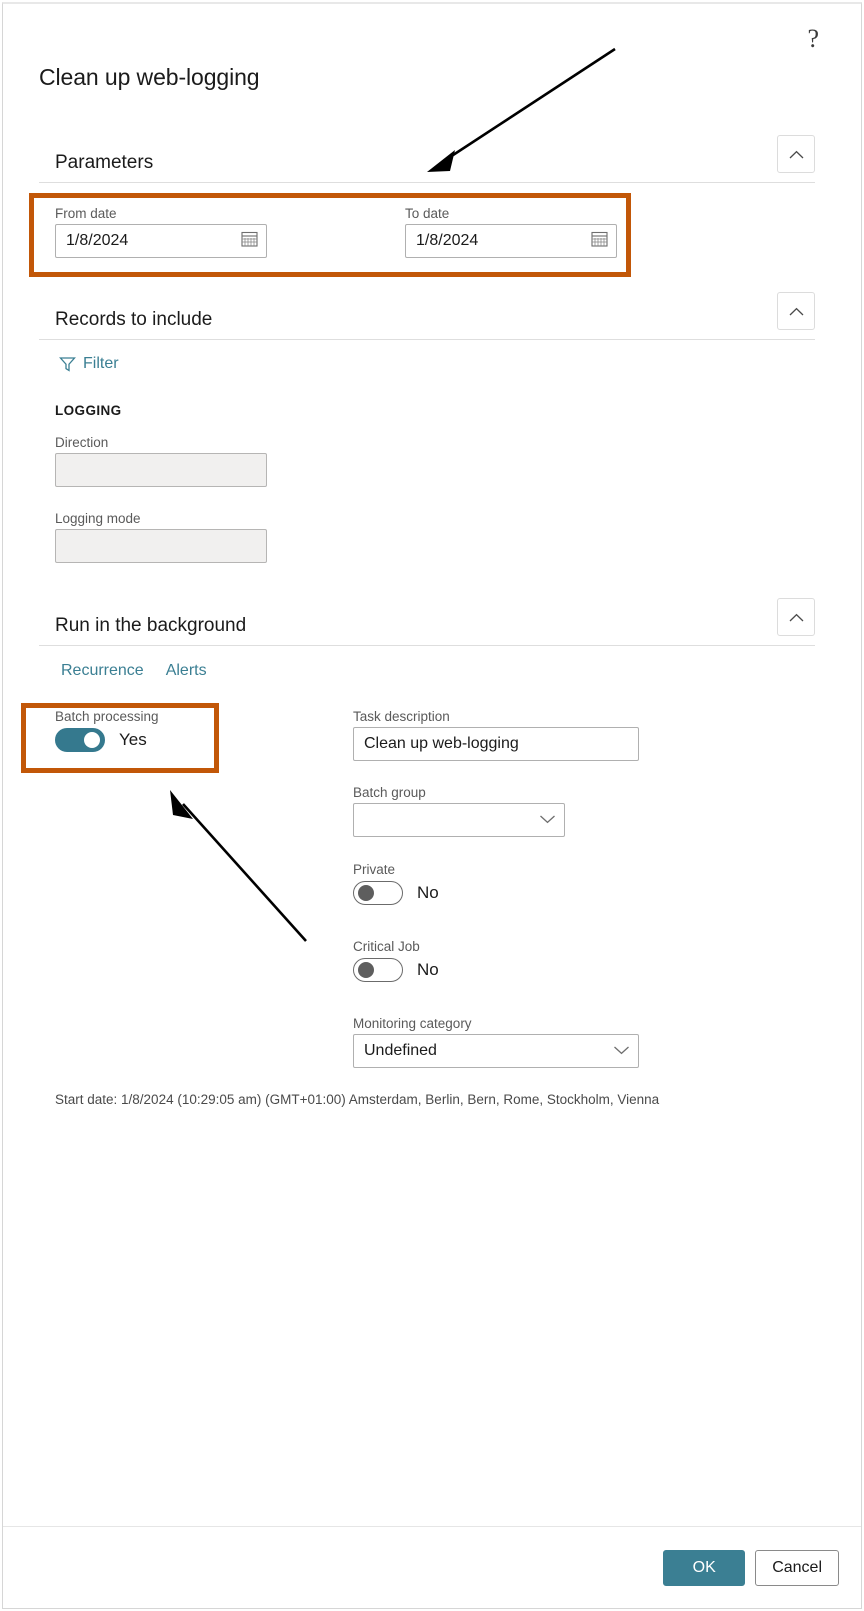 This screenshot has height=1611, width=864. I want to click on direction-field: Direction, so click(161, 461).